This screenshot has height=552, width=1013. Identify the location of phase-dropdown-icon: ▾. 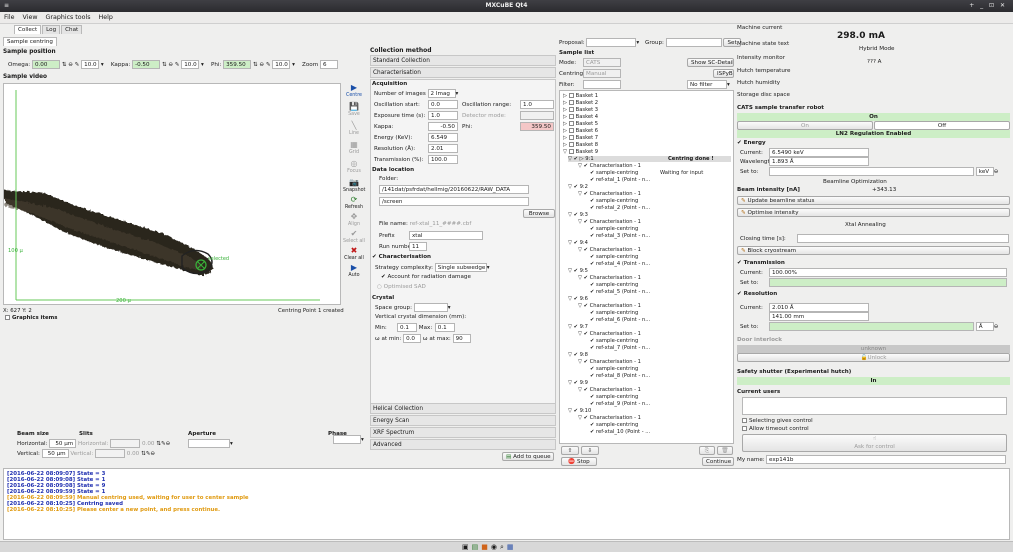
(362, 440).